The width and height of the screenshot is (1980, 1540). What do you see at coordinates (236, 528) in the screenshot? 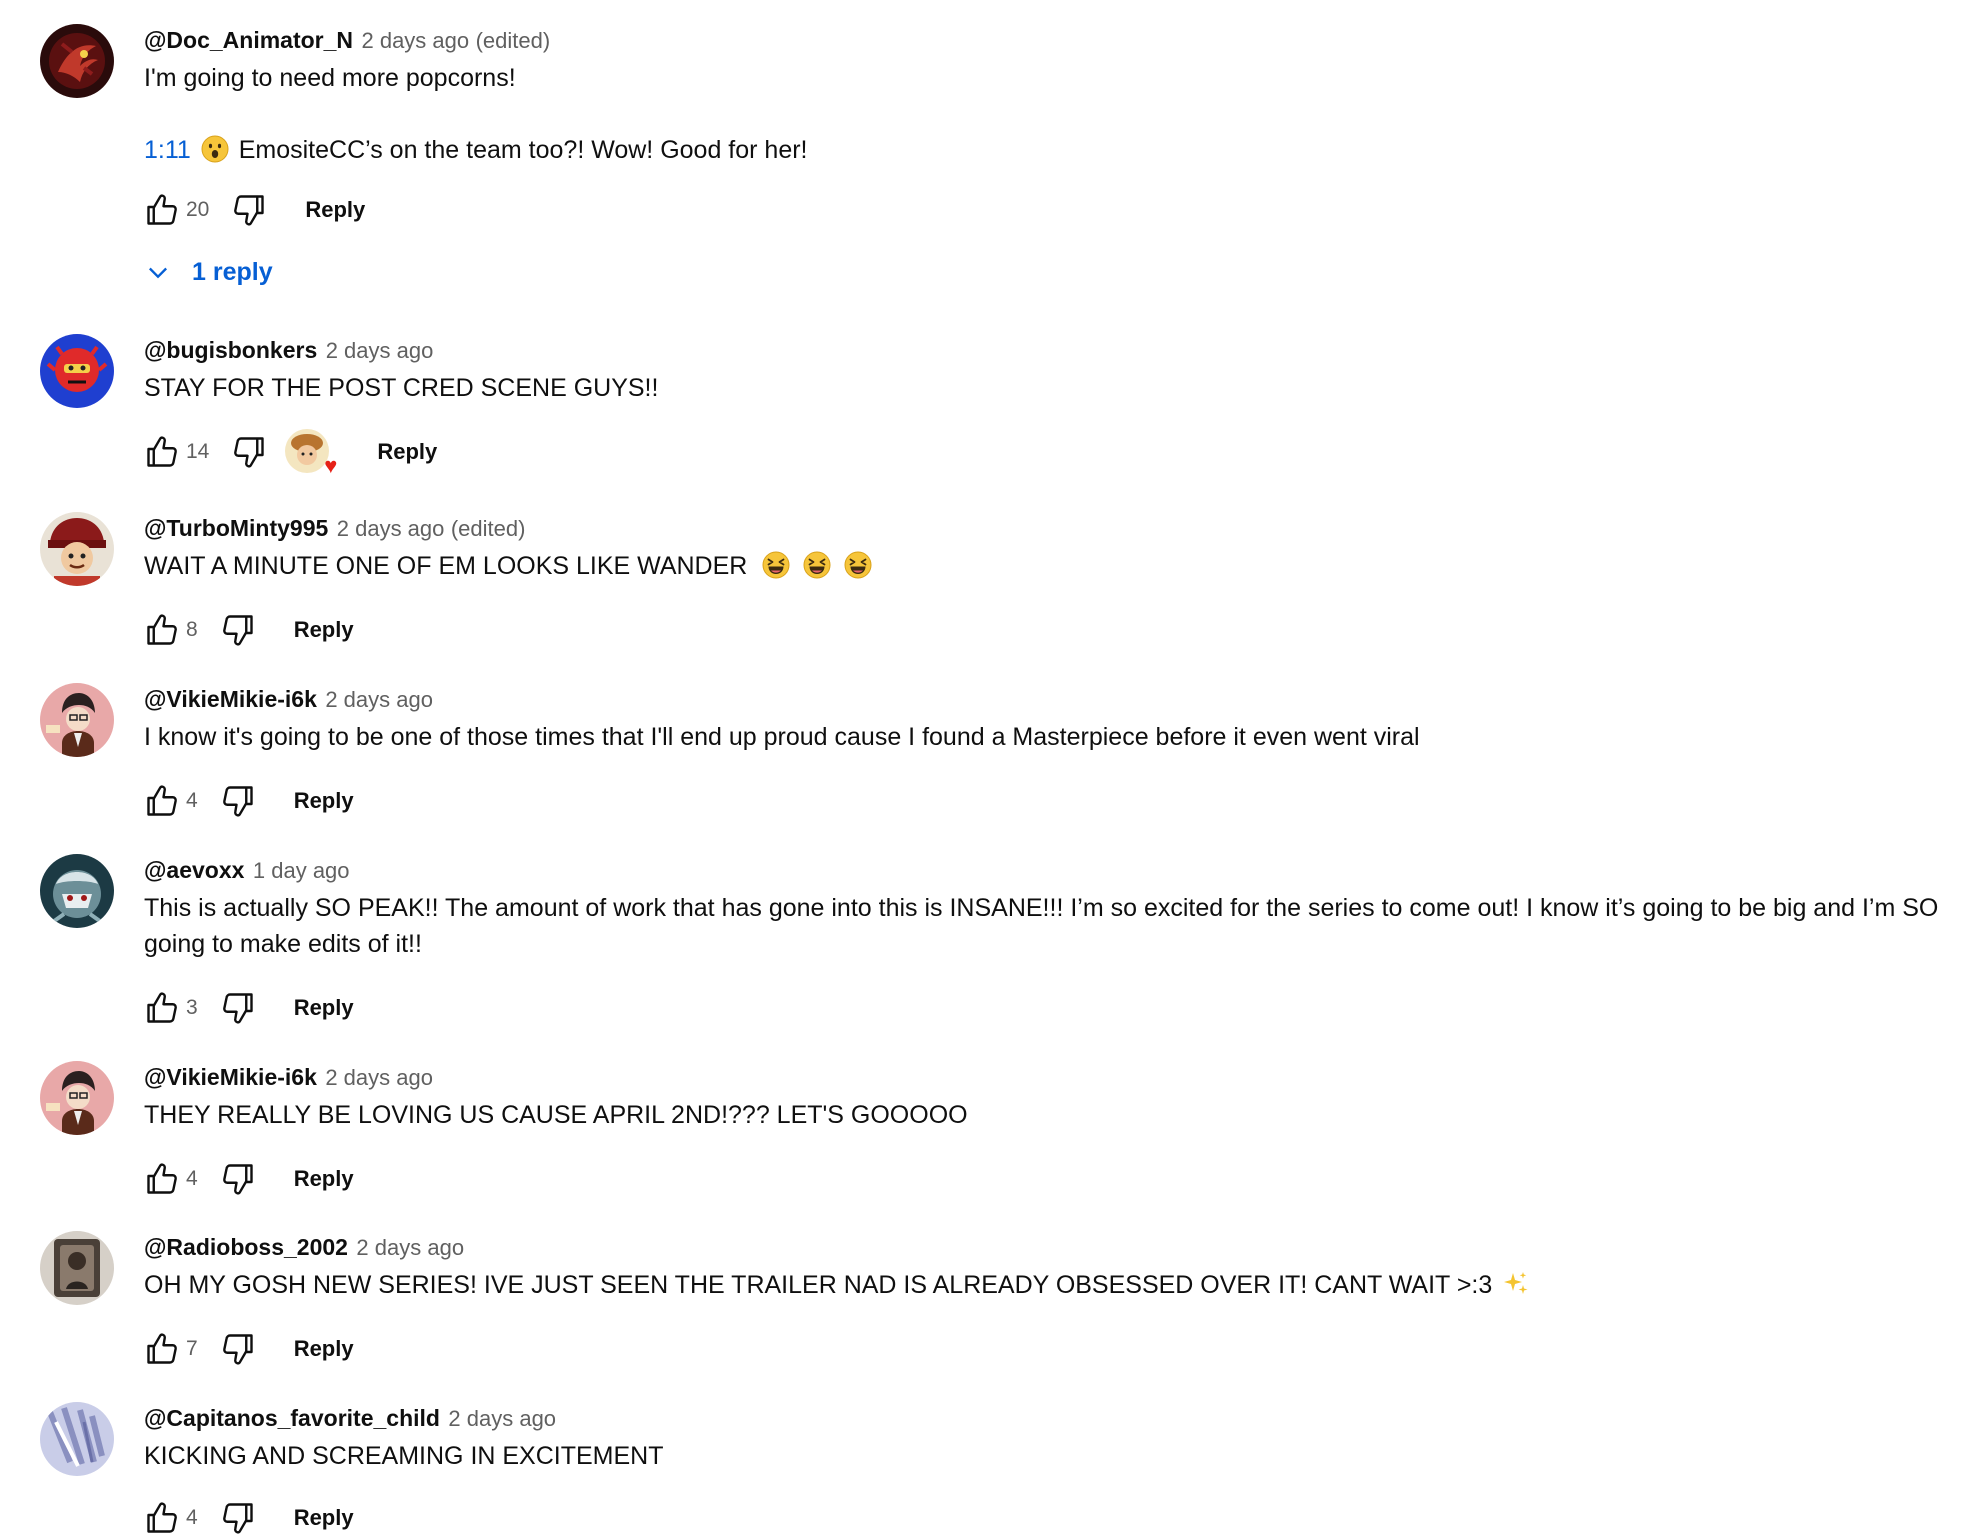
I see `author-name: @TurboMinty995` at bounding box center [236, 528].